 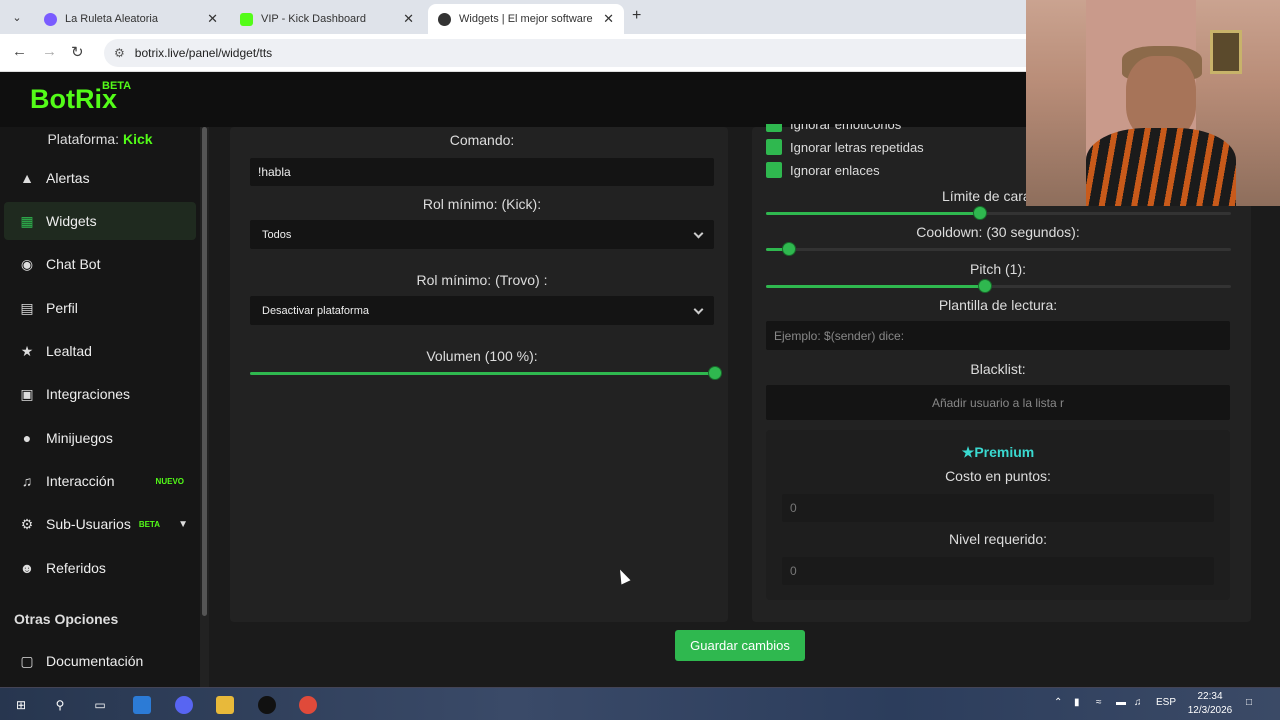 What do you see at coordinates (998, 369) in the screenshot?
I see `blacklist-label: Blacklist:` at bounding box center [998, 369].